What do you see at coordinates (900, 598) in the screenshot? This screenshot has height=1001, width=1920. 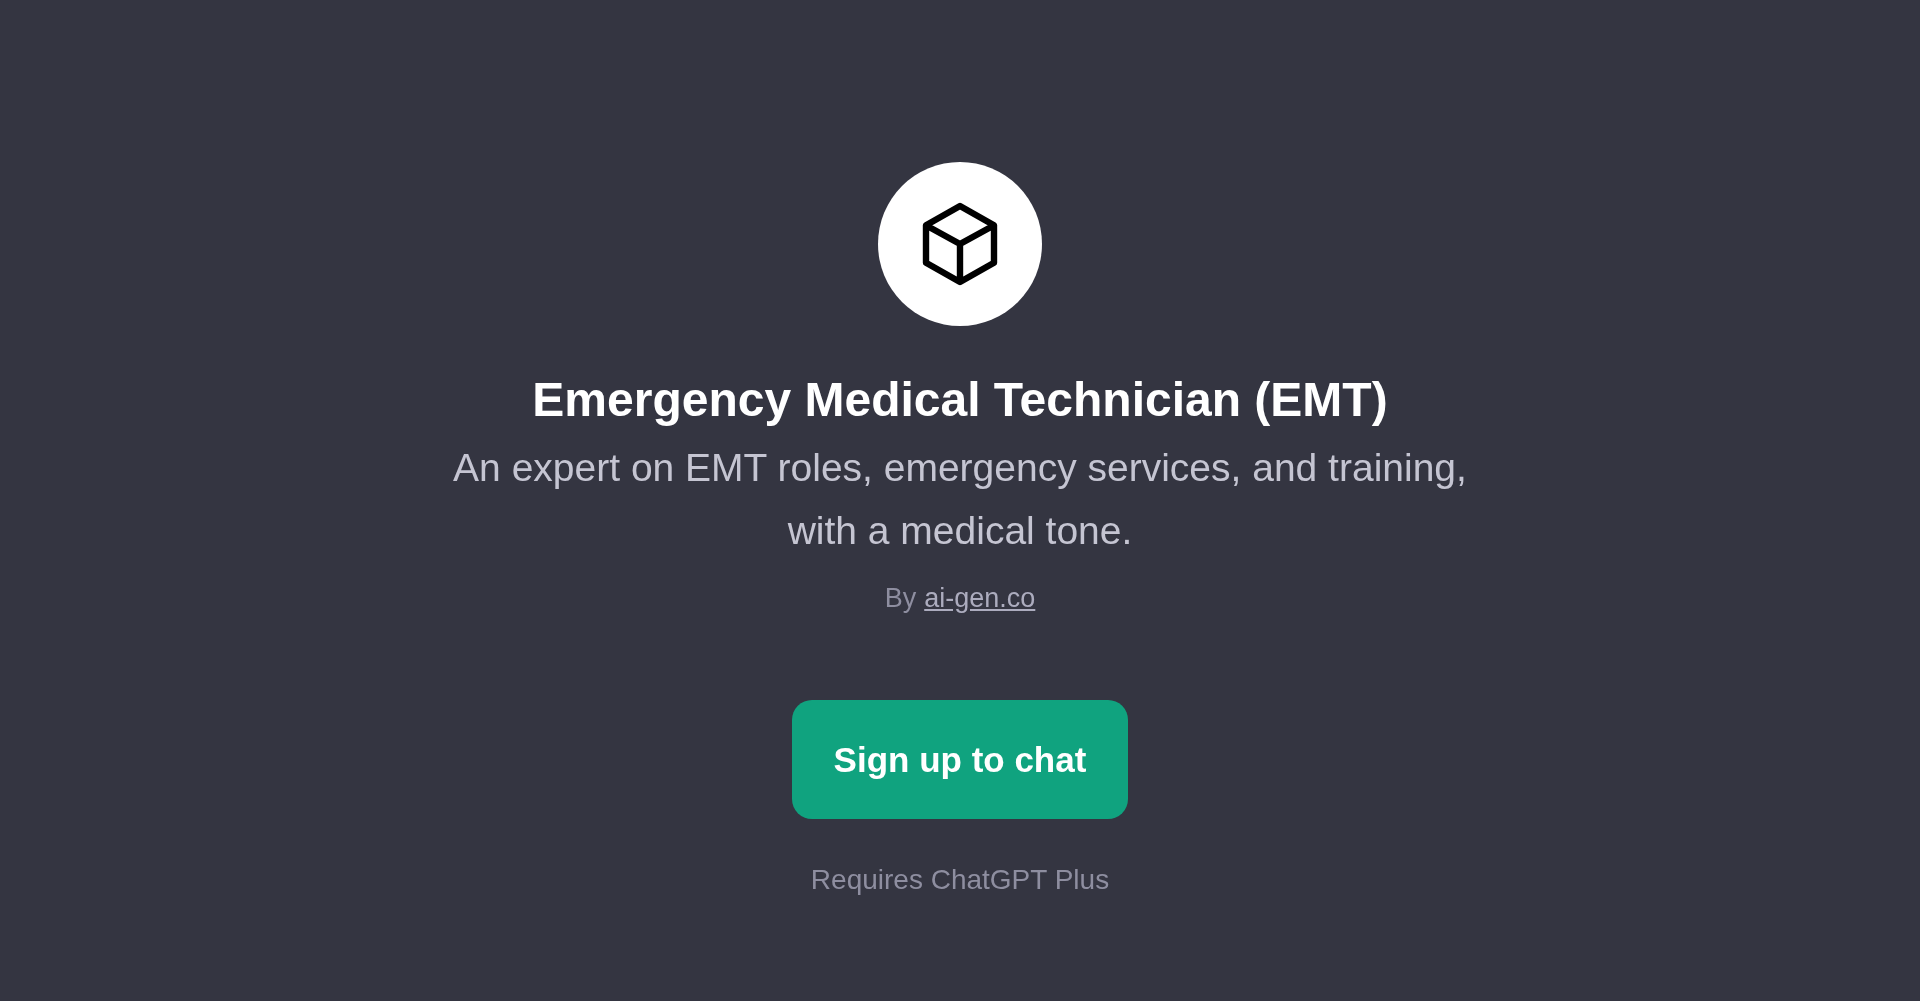 I see `by-label: By` at bounding box center [900, 598].